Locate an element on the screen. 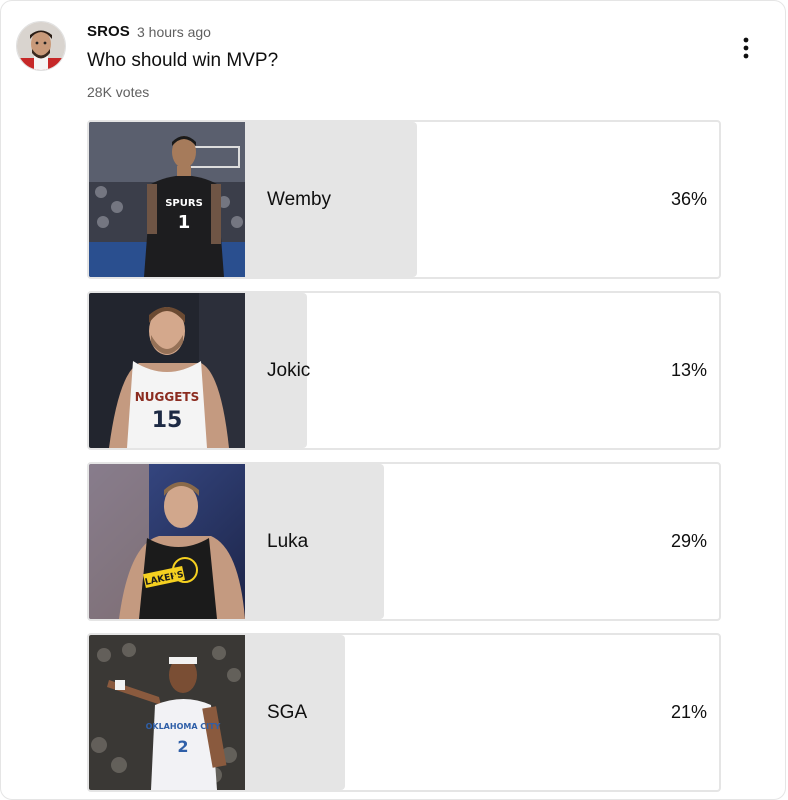 This screenshot has width=788, height=800. option-label: Wemby is located at coordinates (299, 199).